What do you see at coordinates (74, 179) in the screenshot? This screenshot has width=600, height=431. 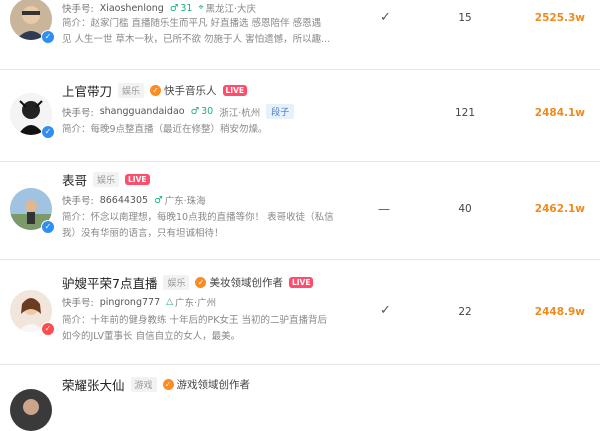 I see `user-name: 表哥` at bounding box center [74, 179].